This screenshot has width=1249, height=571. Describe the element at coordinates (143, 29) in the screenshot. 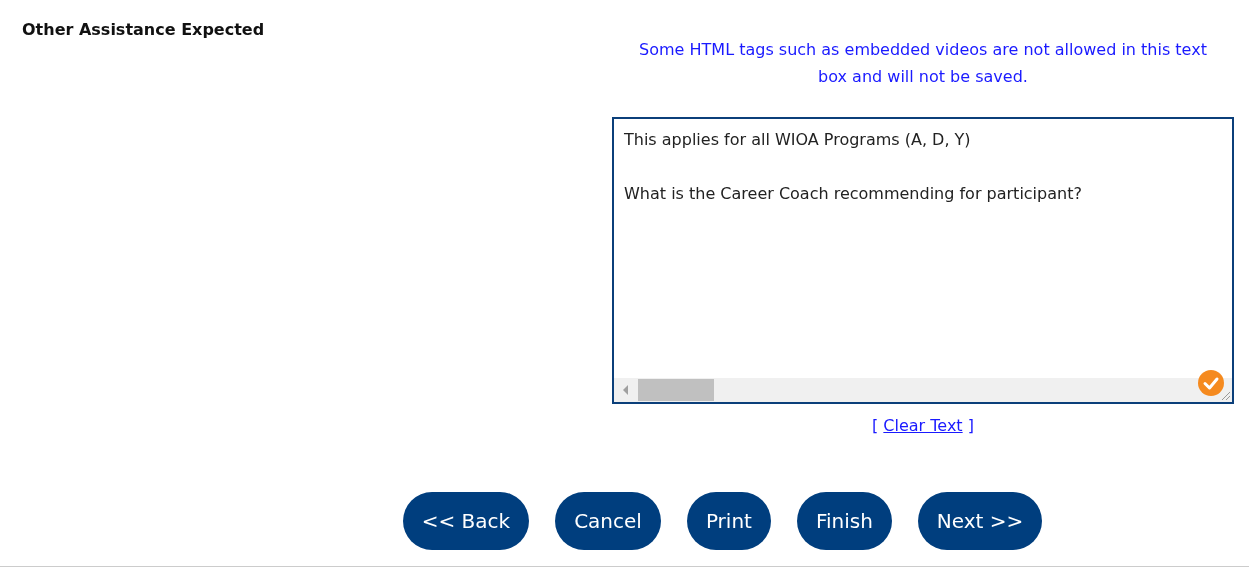

I see `section-label: Other Assistance Expected` at that location.